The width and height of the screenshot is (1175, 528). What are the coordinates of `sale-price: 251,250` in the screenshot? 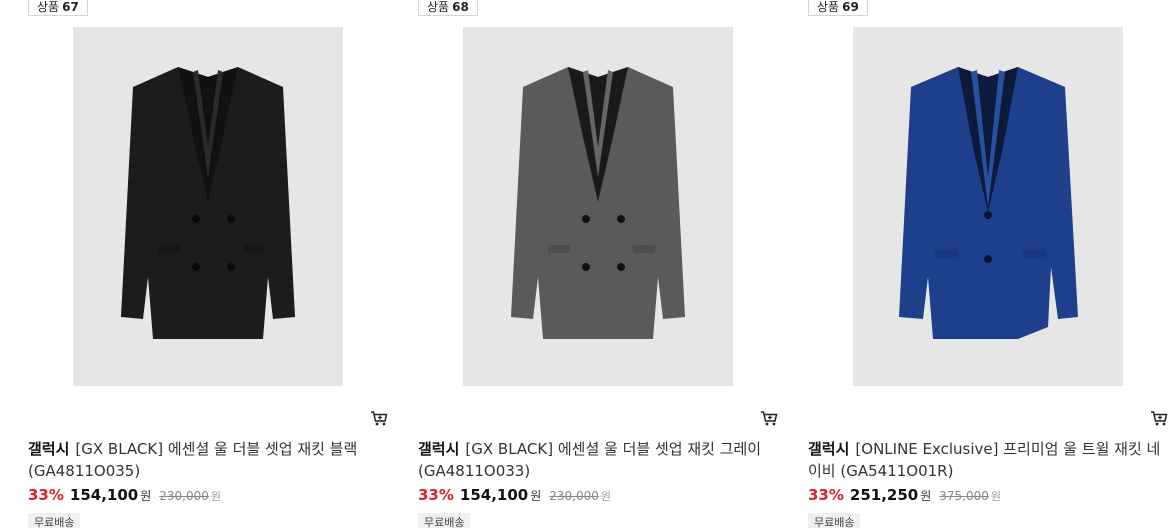 It's located at (884, 495).